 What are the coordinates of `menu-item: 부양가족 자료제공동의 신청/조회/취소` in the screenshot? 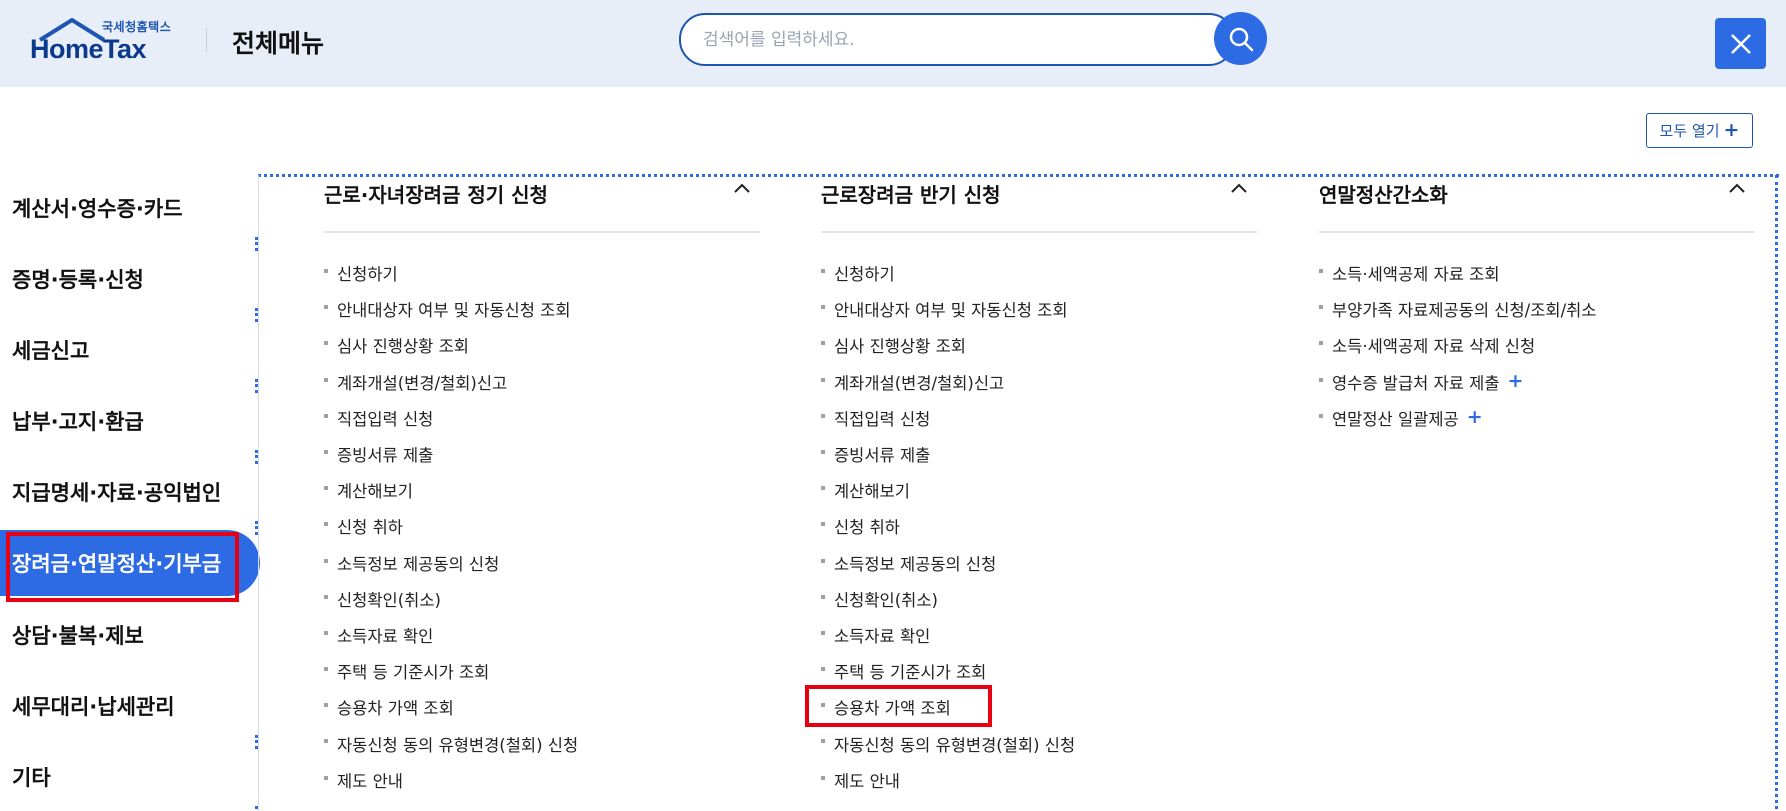 It's located at (1537, 309).